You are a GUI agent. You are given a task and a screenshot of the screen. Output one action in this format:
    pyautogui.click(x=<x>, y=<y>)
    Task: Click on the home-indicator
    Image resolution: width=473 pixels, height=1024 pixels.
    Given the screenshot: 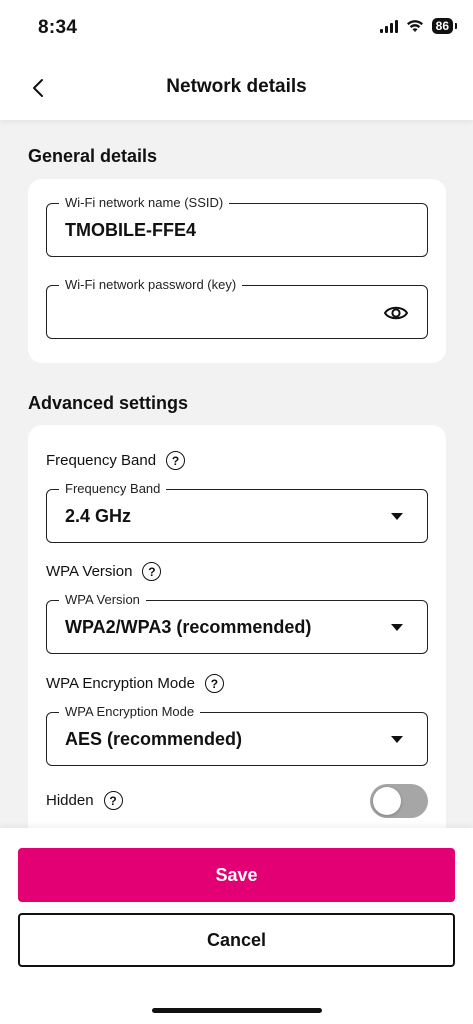 What is the action you would take?
    pyautogui.click(x=237, y=1010)
    